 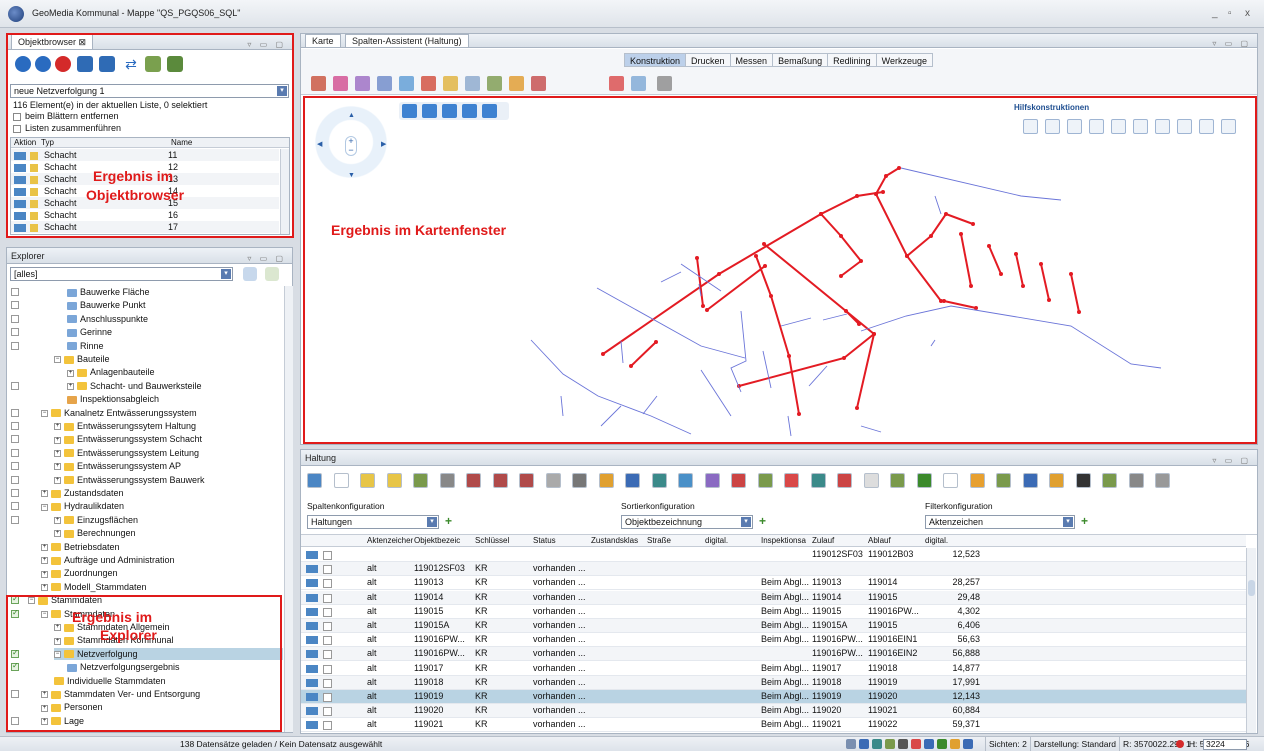 What do you see at coordinates (616, 83) in the screenshot?
I see `edit-icon` at bounding box center [616, 83].